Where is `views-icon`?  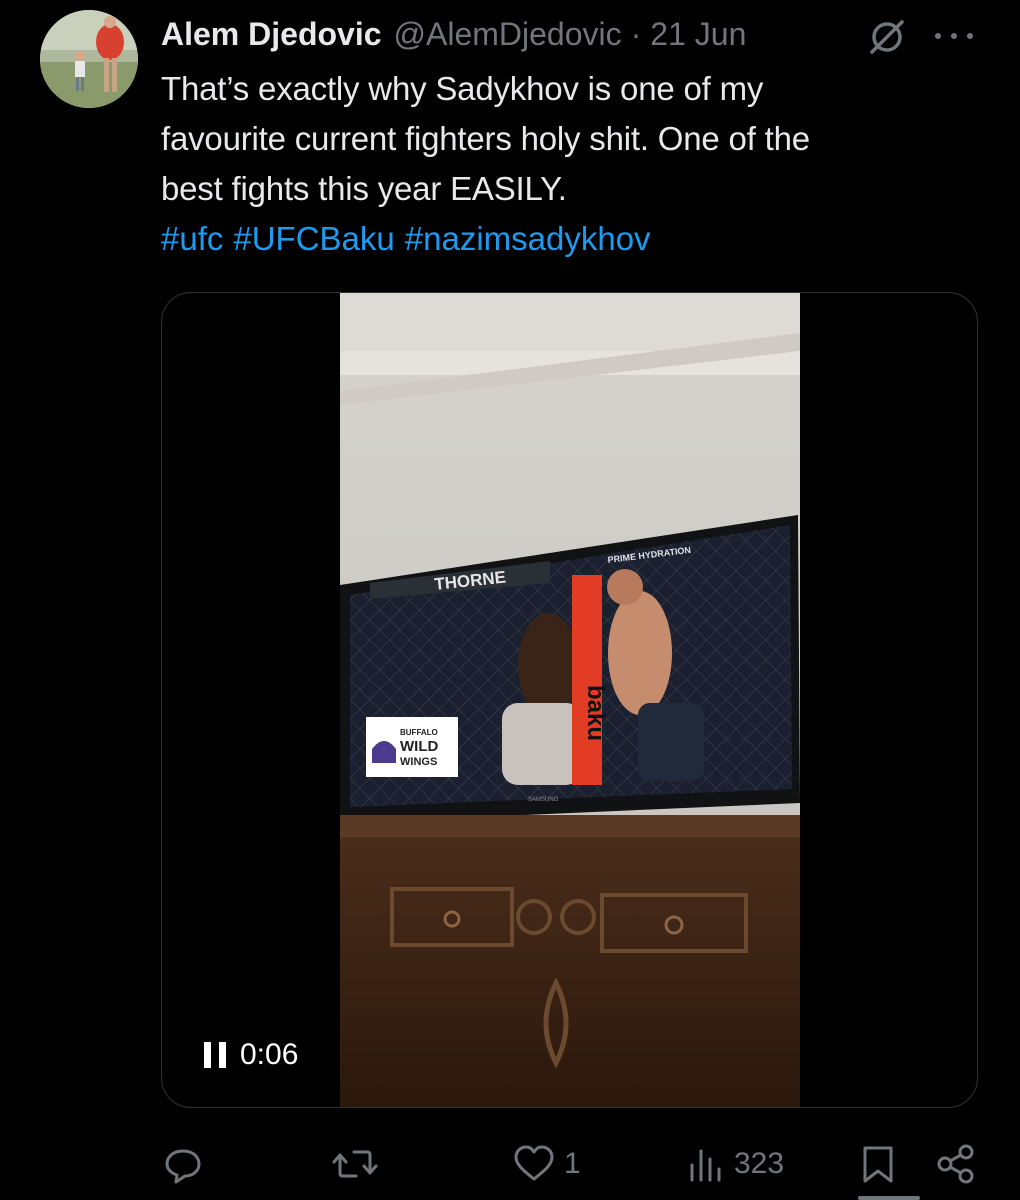
views-icon is located at coordinates (705, 1165).